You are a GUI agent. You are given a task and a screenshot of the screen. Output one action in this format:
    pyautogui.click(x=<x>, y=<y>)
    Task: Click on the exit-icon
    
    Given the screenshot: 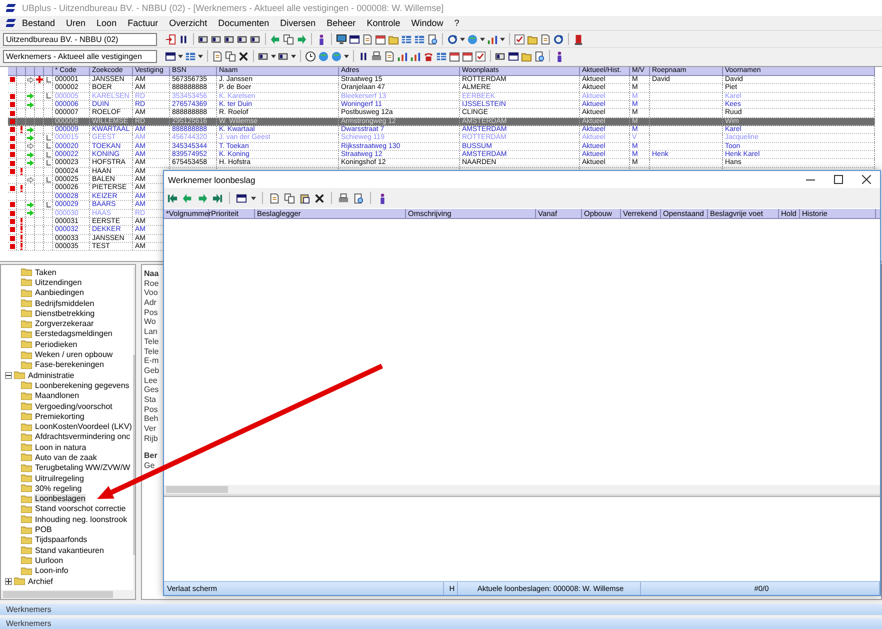 What is the action you would take?
    pyautogui.click(x=578, y=39)
    